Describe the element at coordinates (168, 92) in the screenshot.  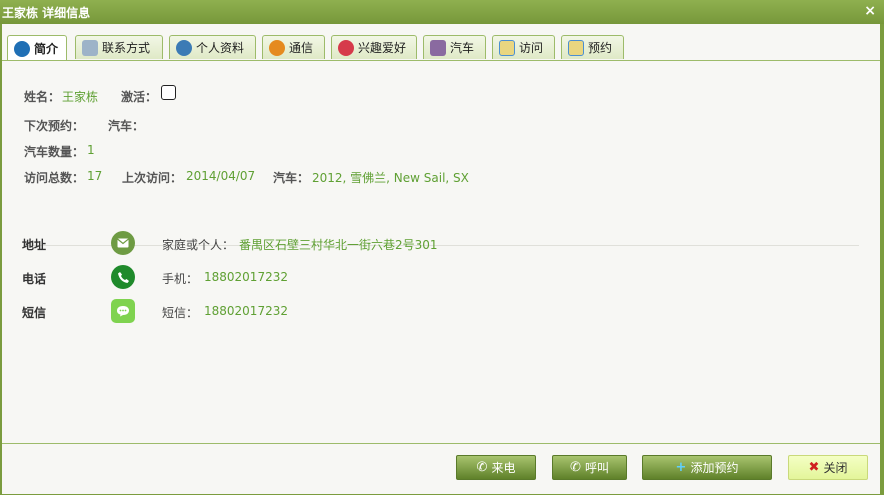
I see `active-checkbox` at that location.